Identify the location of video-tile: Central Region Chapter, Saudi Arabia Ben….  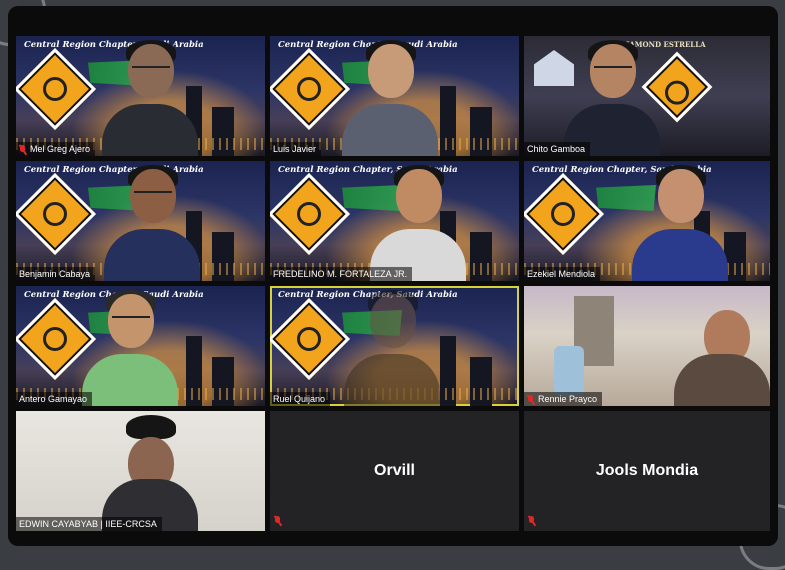
(140, 221).